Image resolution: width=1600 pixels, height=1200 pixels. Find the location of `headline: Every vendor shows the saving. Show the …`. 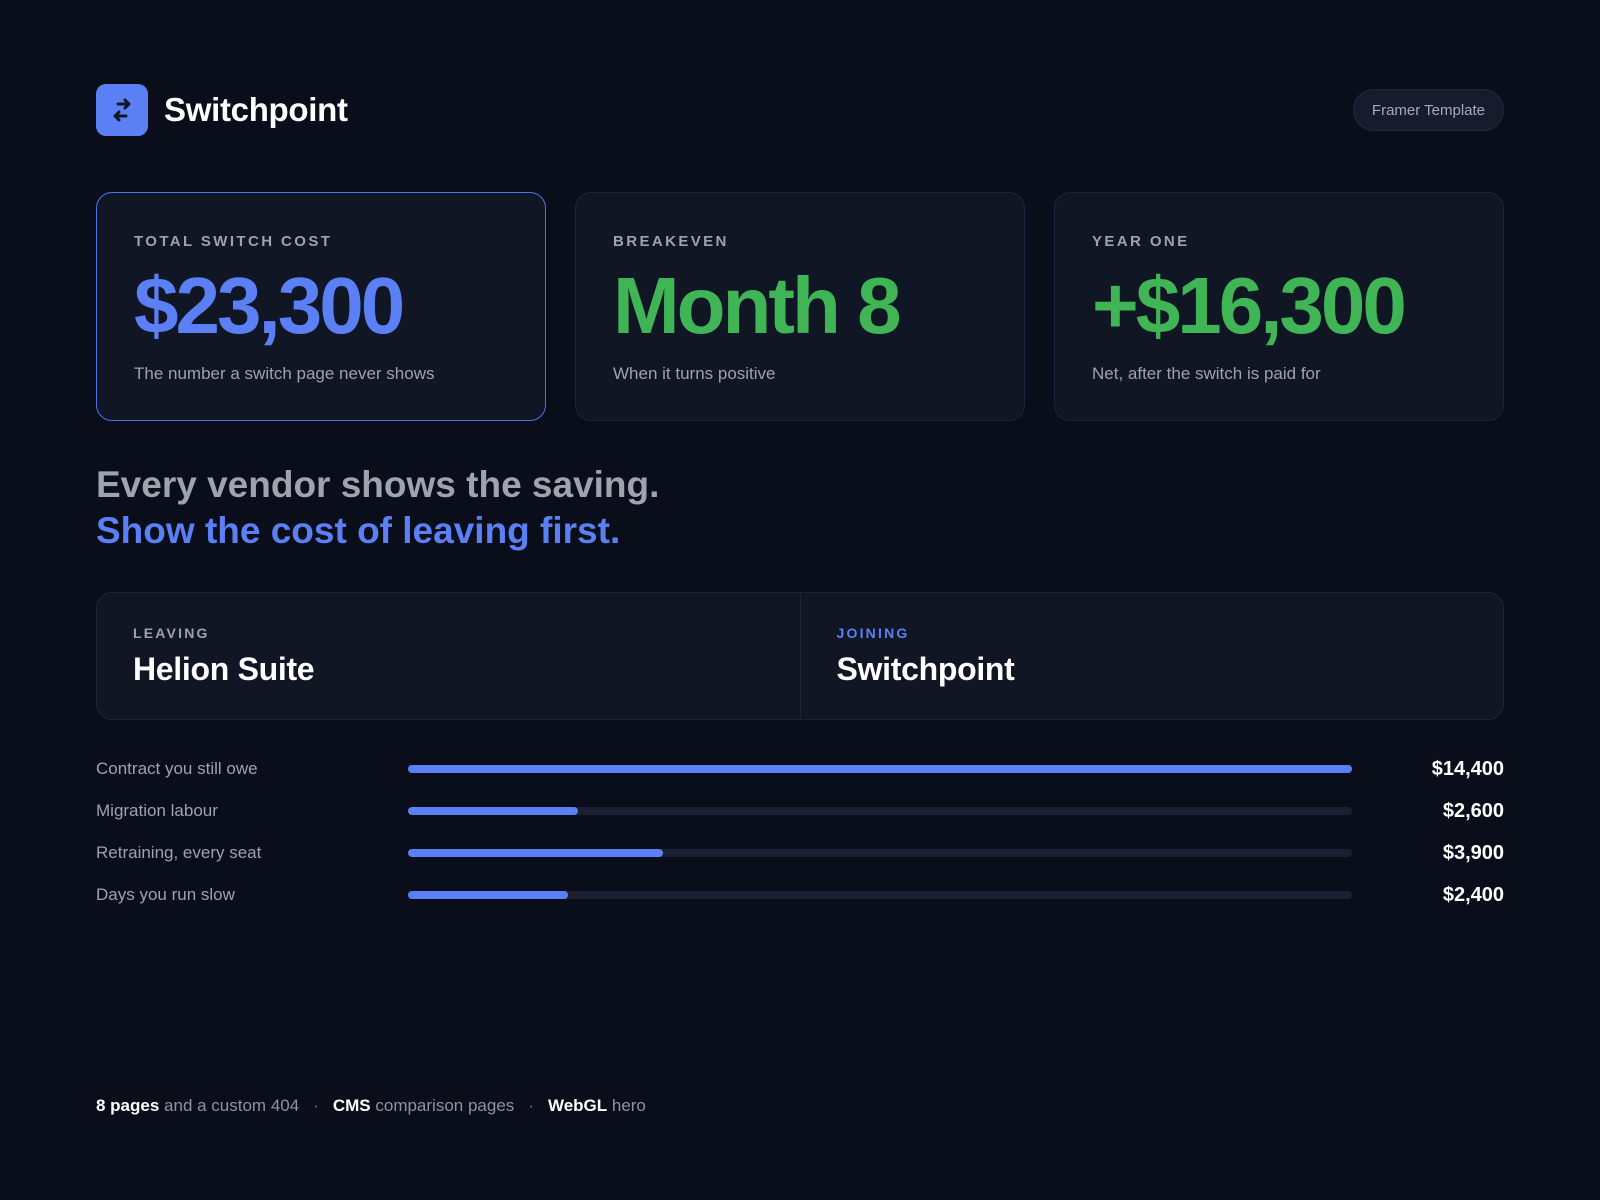

headline: Every vendor shows the saving. Show the … is located at coordinates (546, 508).